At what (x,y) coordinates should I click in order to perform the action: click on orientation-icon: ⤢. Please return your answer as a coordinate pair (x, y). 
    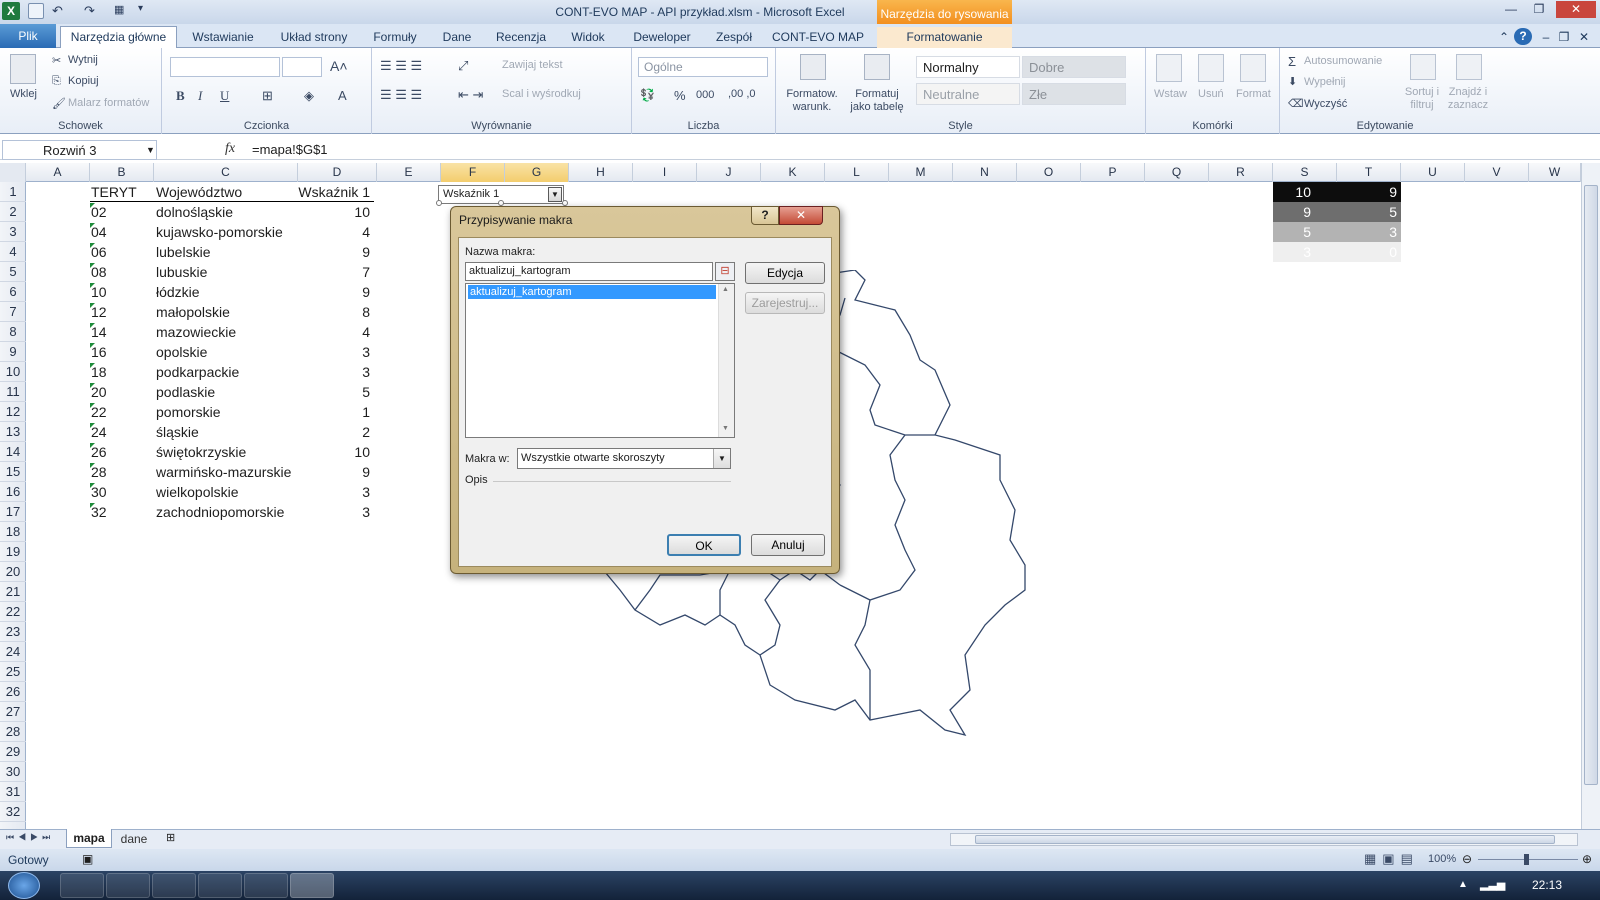
    Looking at the image, I should click on (463, 66).